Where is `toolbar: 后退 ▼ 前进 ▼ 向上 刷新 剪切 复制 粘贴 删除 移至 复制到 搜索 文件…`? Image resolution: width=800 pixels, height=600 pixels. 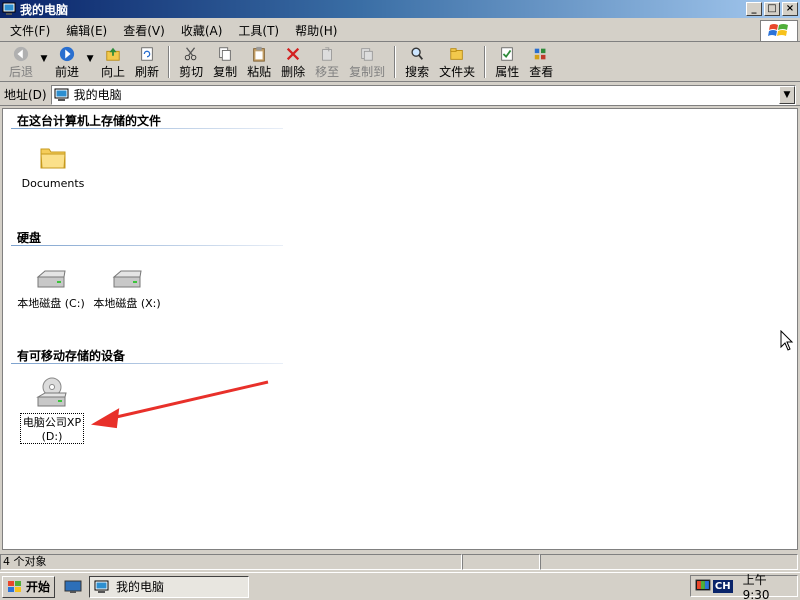 toolbar: 后退 ▼ 前进 ▼ 向上 刷新 剪切 复制 粘贴 删除 移至 复制到 搜索 文件… is located at coordinates (400, 63).